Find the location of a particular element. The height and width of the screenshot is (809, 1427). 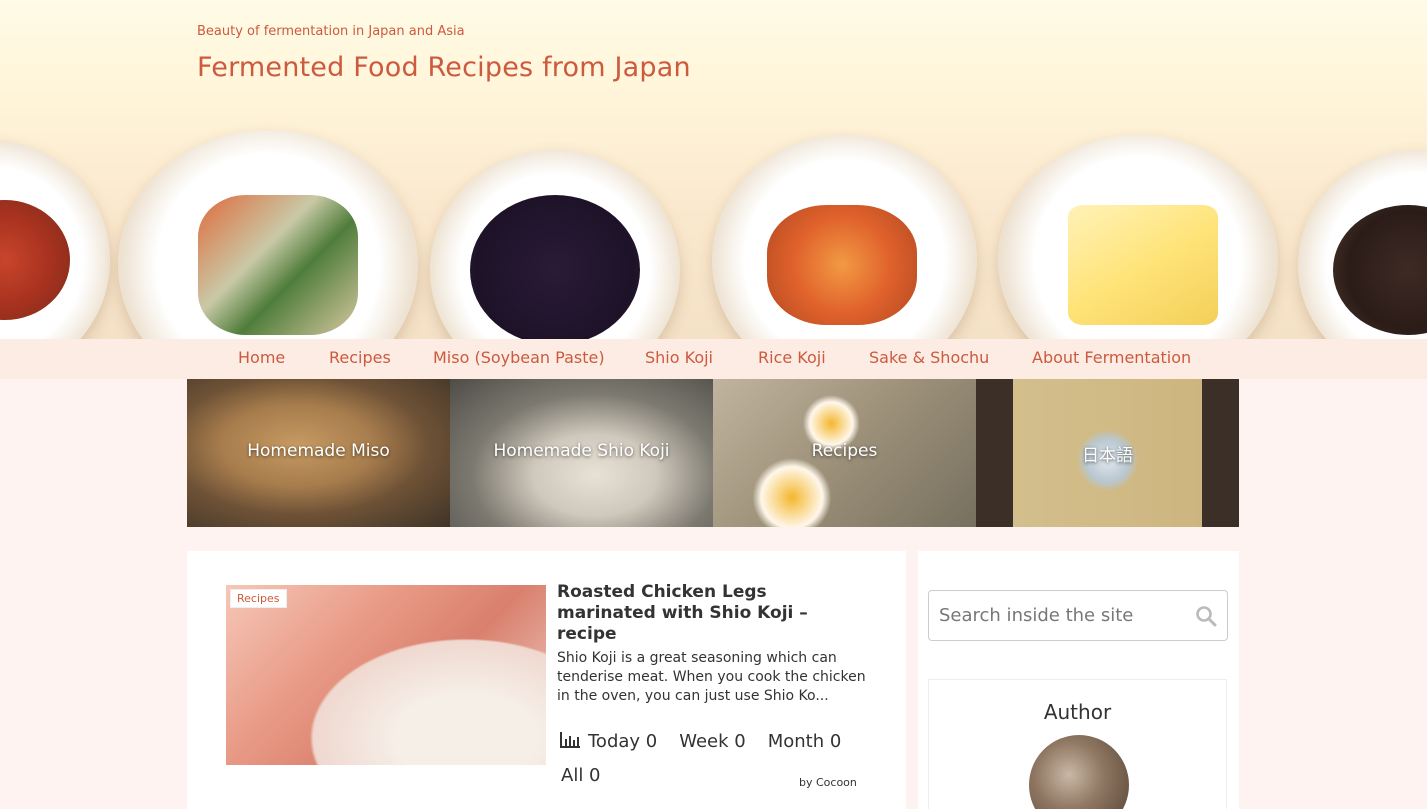

stat-today: Today 0 is located at coordinates (623, 741).